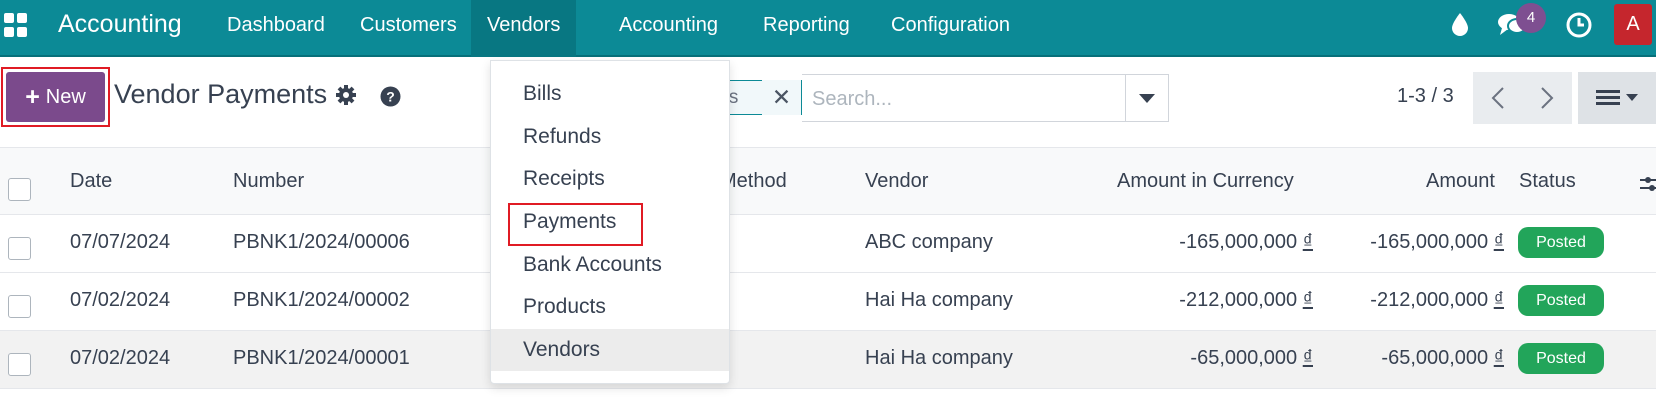 Image resolution: width=1656 pixels, height=397 pixels. I want to click on row-amount-in-currency-value: -212,000,000, so click(1238, 300).